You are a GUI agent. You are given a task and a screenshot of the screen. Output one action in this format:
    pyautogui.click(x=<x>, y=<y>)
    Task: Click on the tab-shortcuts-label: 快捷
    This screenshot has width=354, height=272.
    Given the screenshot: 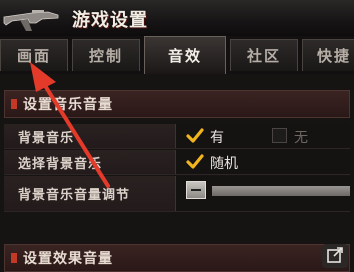 What is the action you would take?
    pyautogui.click(x=334, y=56)
    